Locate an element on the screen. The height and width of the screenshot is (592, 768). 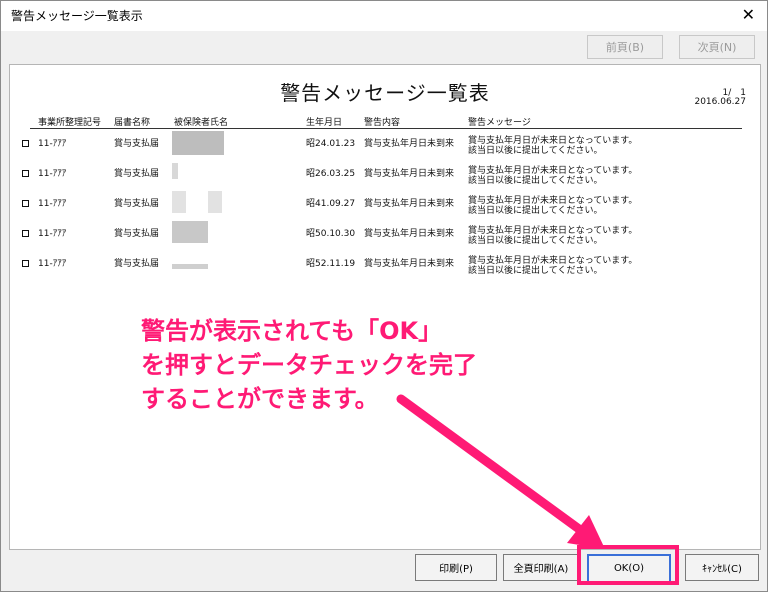
callout-arrow-icon is located at coordinates (500, 471).